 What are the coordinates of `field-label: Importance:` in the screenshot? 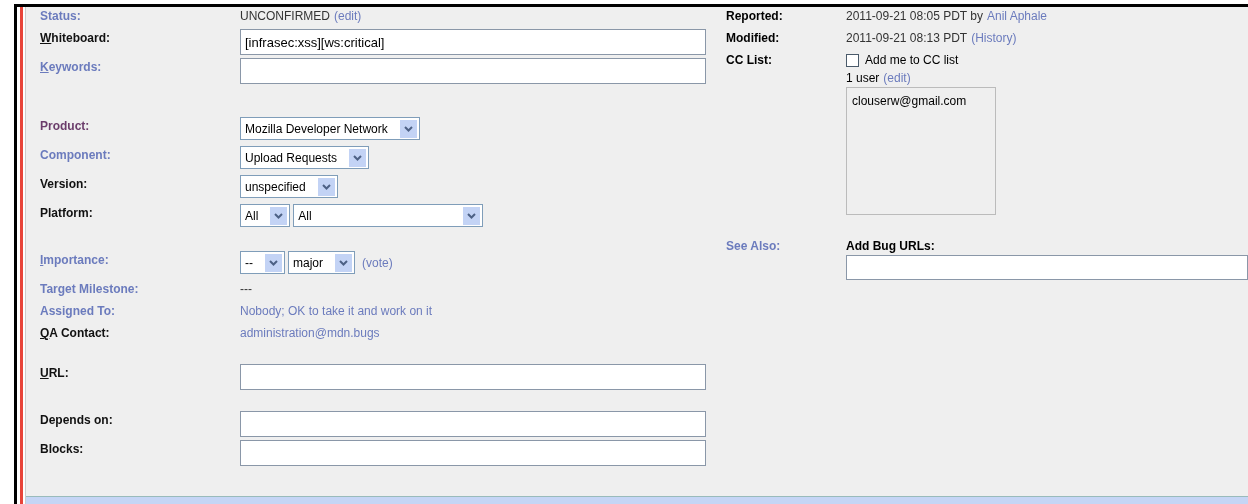 It's located at (75, 260).